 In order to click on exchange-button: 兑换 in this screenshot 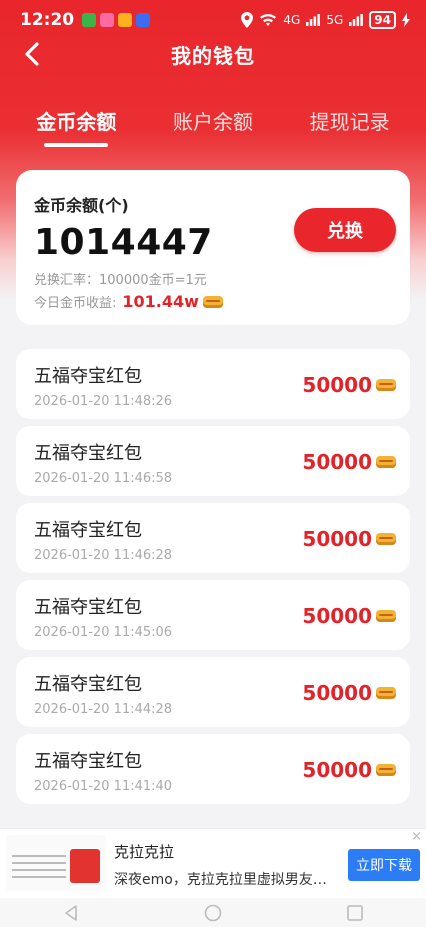, I will do `click(345, 230)`.